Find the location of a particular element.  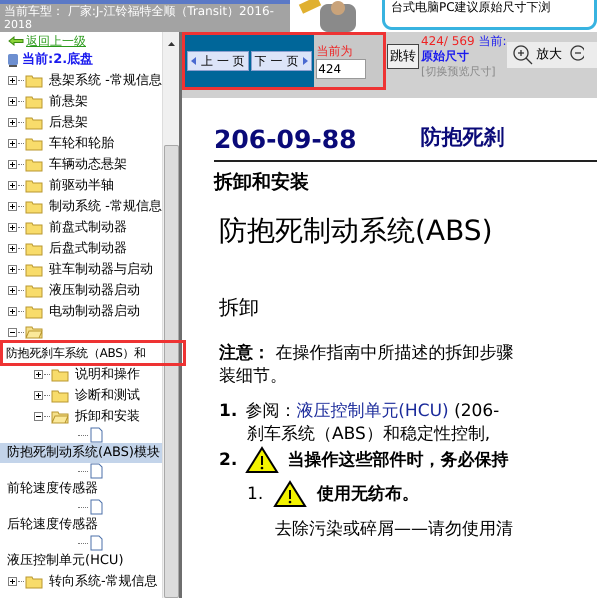

right-arrow-icon is located at coordinates (305, 61).